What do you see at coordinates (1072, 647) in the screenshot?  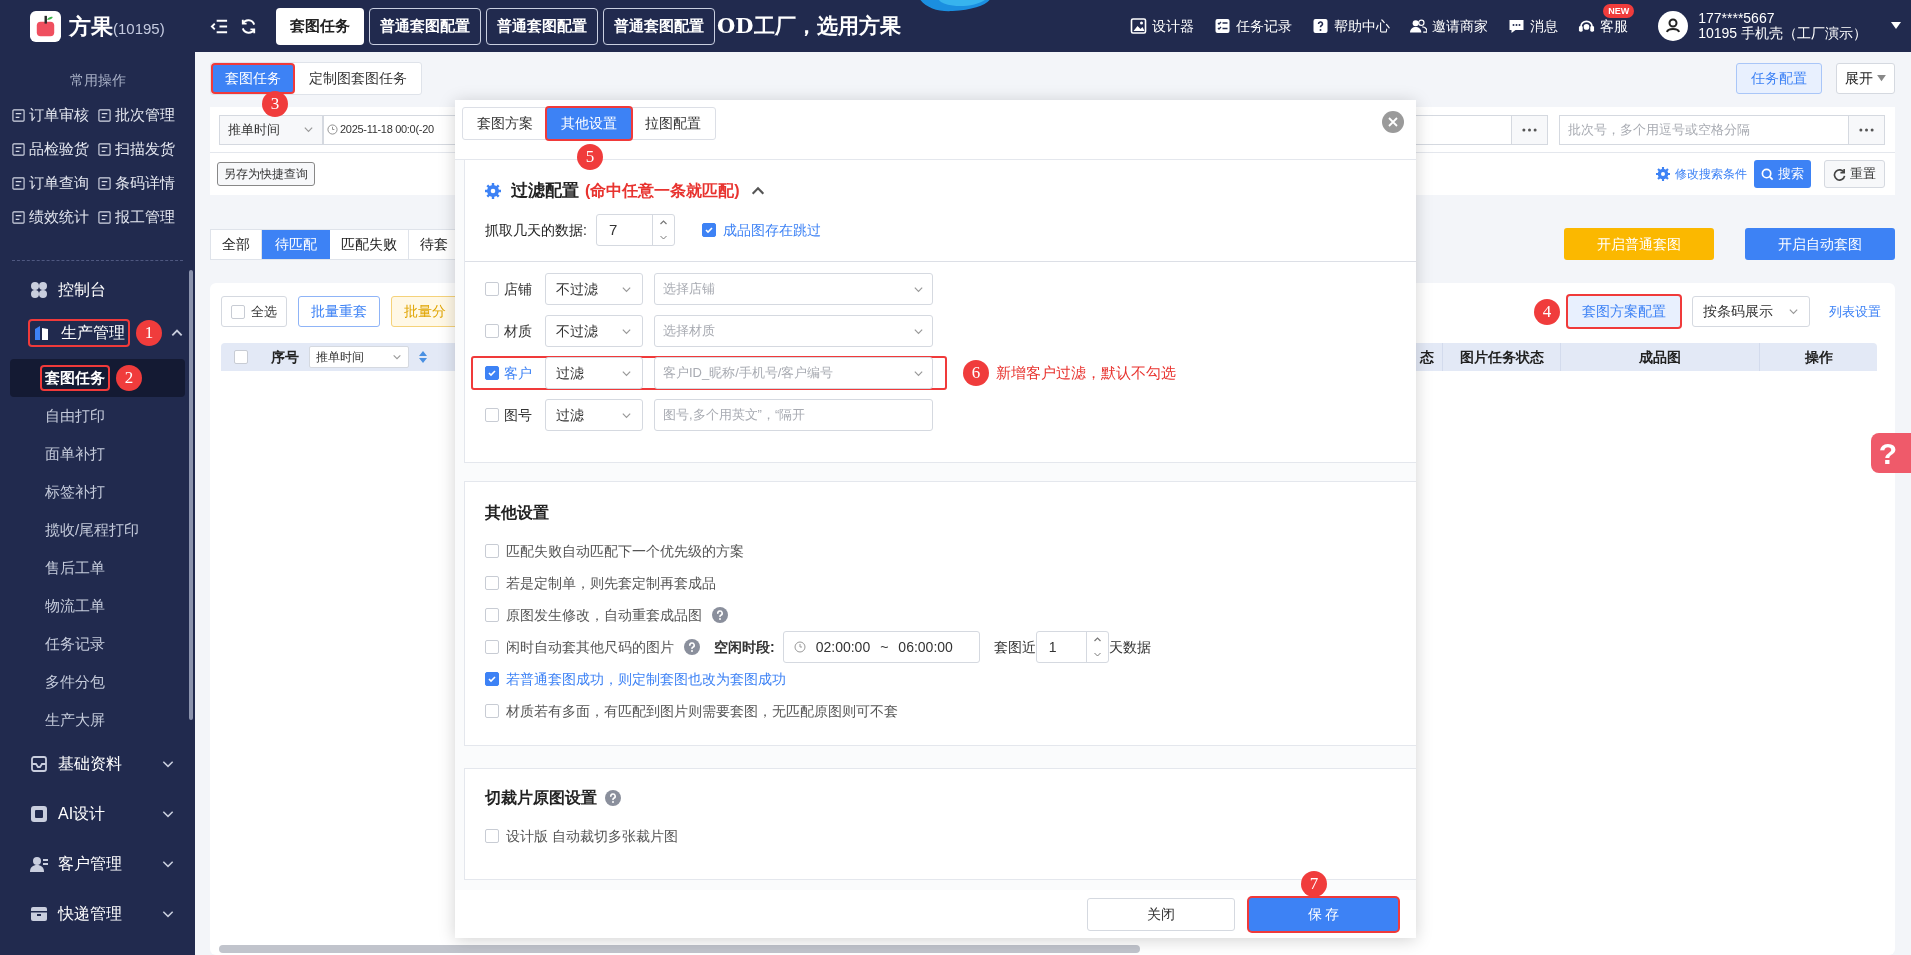 I see `number-input: 1` at bounding box center [1072, 647].